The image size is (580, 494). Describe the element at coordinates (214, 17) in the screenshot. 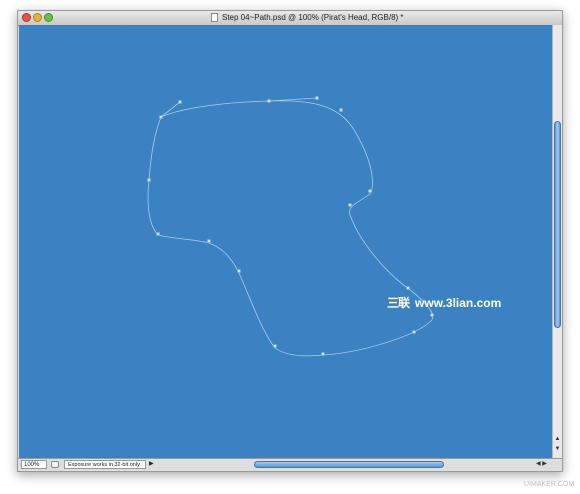

I see `document-icon` at that location.